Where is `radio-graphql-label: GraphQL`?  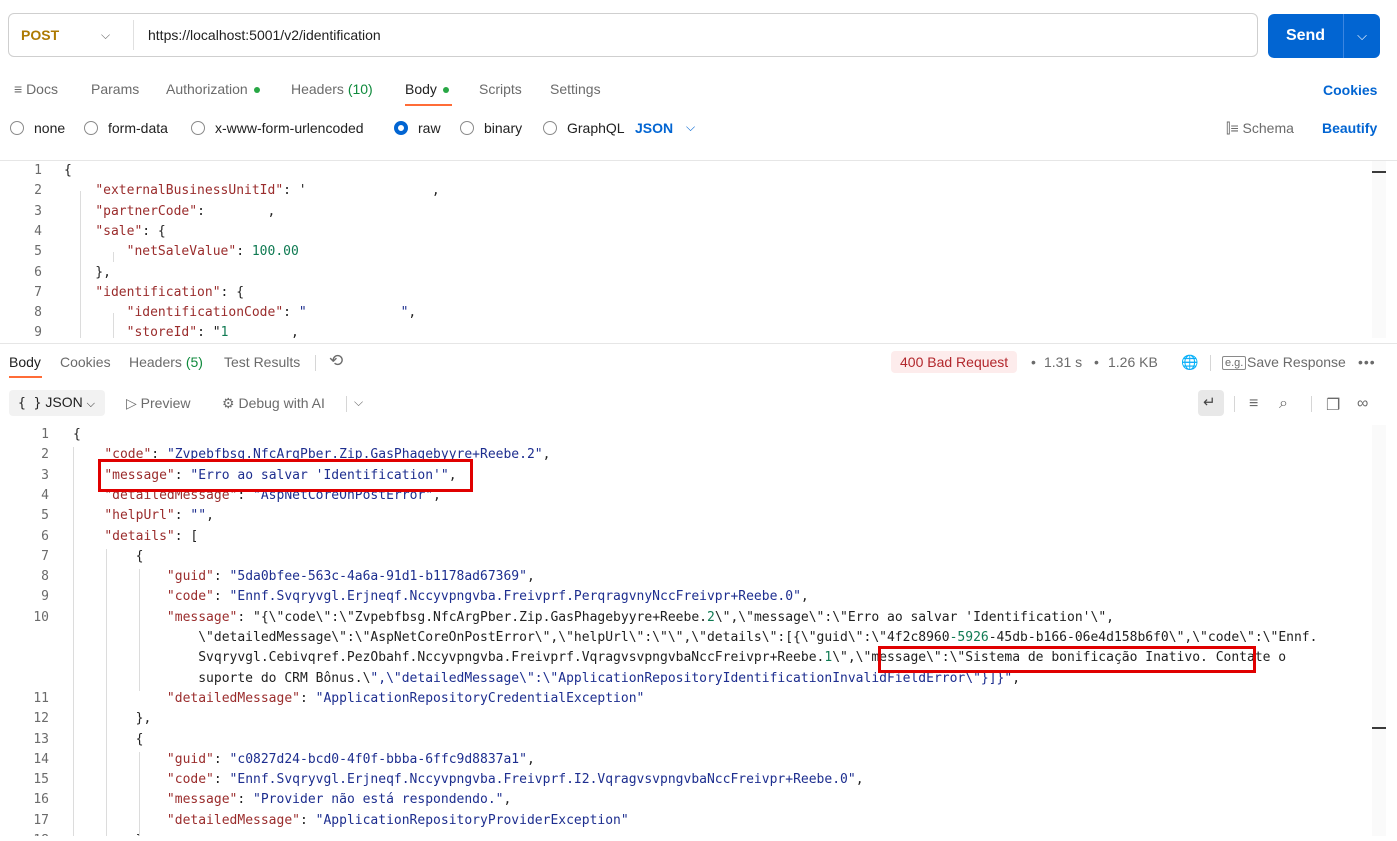 radio-graphql-label: GraphQL is located at coordinates (596, 128).